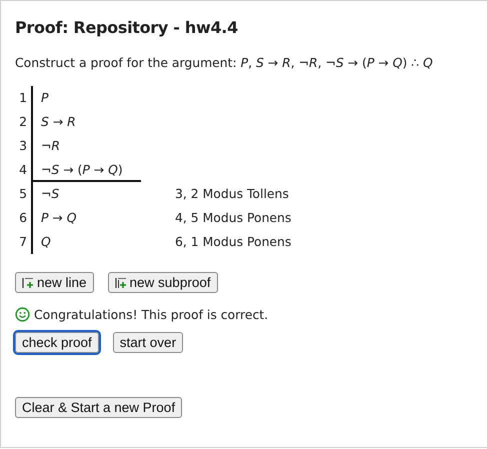 This screenshot has height=449, width=487. I want to click on check-proof-button: check proof, so click(57, 342).